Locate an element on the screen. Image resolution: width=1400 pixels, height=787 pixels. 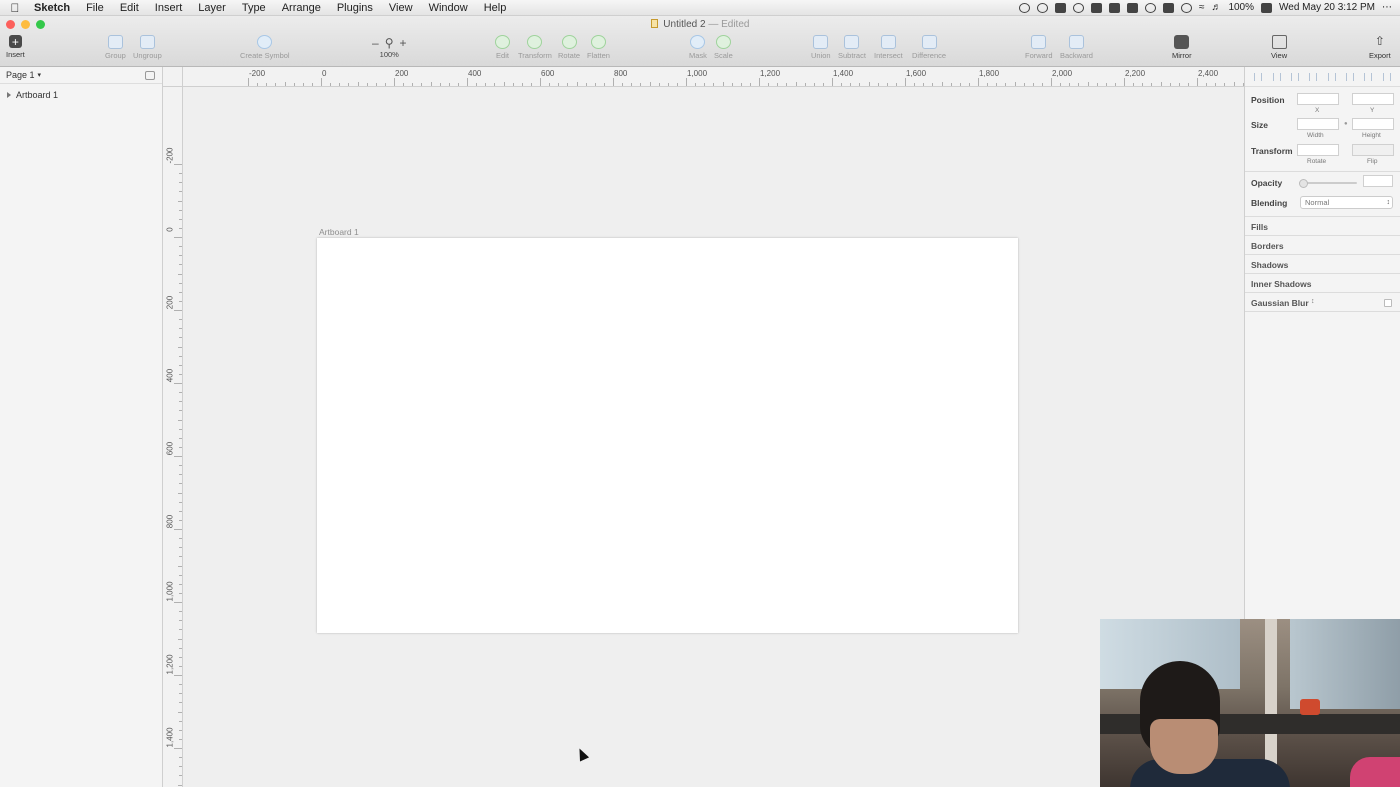
insert-button: + Insert is located at coordinates (15, 47).